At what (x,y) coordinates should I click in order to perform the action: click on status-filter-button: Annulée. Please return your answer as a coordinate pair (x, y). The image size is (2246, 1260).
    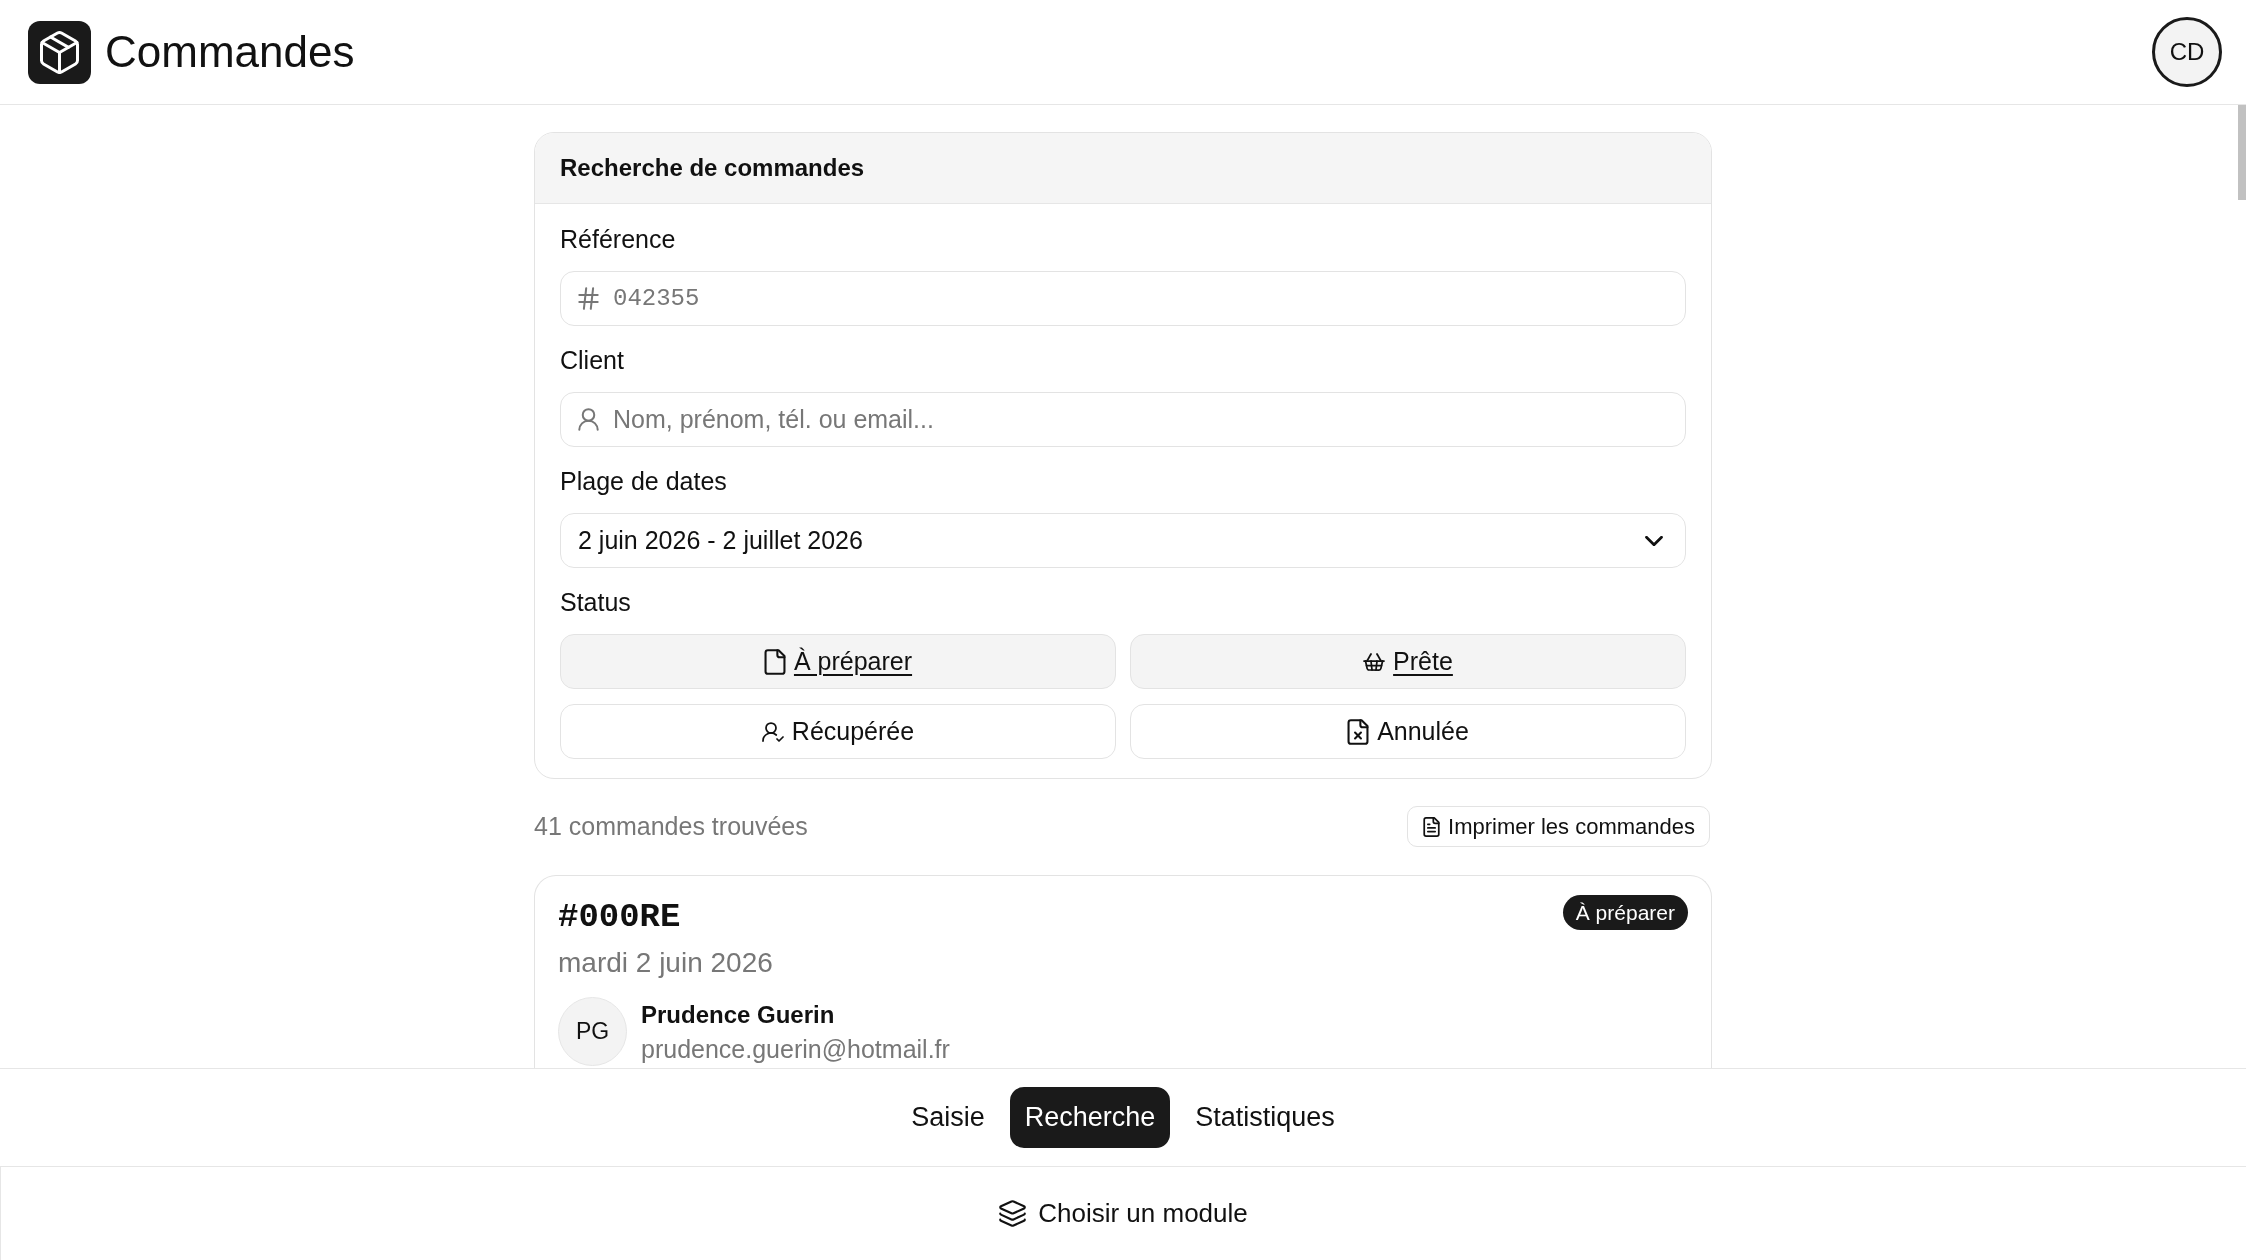
    Looking at the image, I should click on (1408, 731).